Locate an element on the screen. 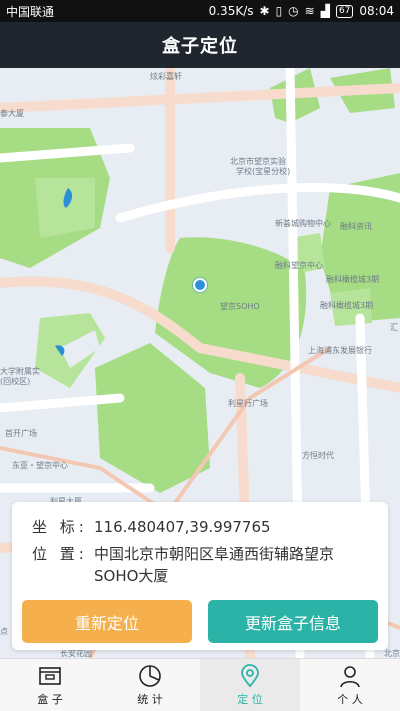  update-box-info-button: 更新盒子信息 is located at coordinates (293, 621).